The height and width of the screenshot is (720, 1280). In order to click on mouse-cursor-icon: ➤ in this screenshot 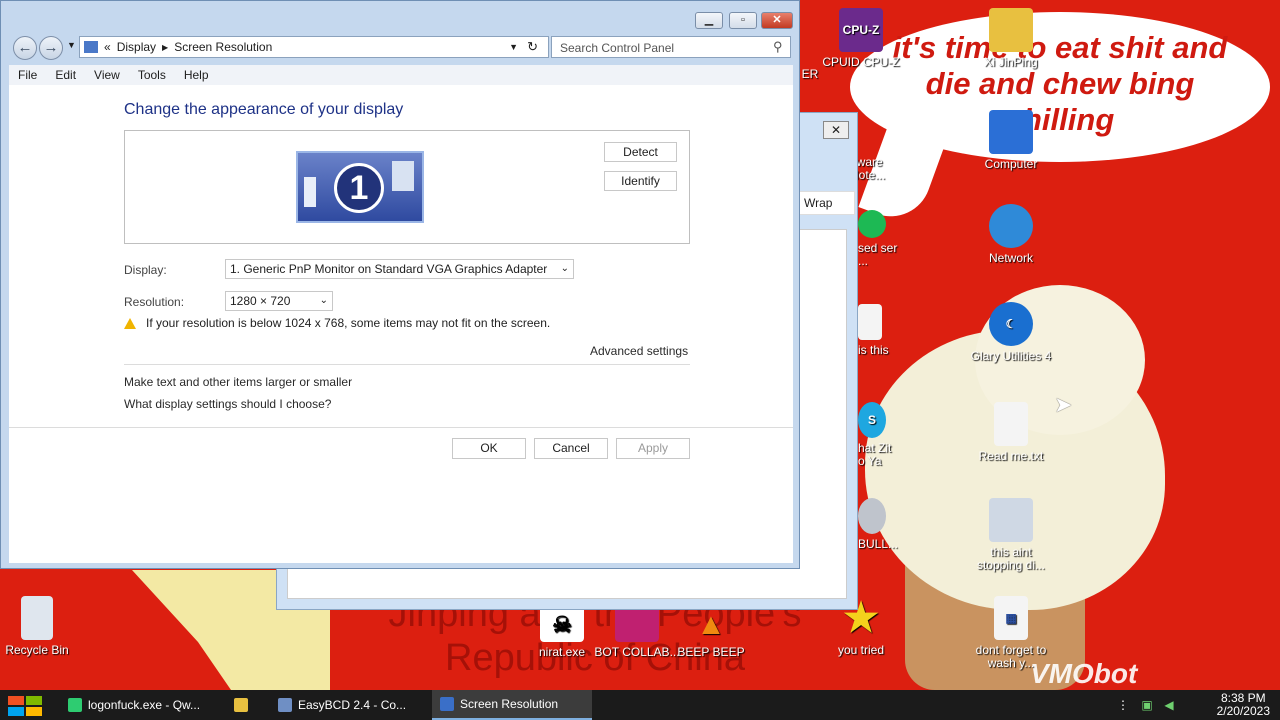, I will do `click(1063, 404)`.